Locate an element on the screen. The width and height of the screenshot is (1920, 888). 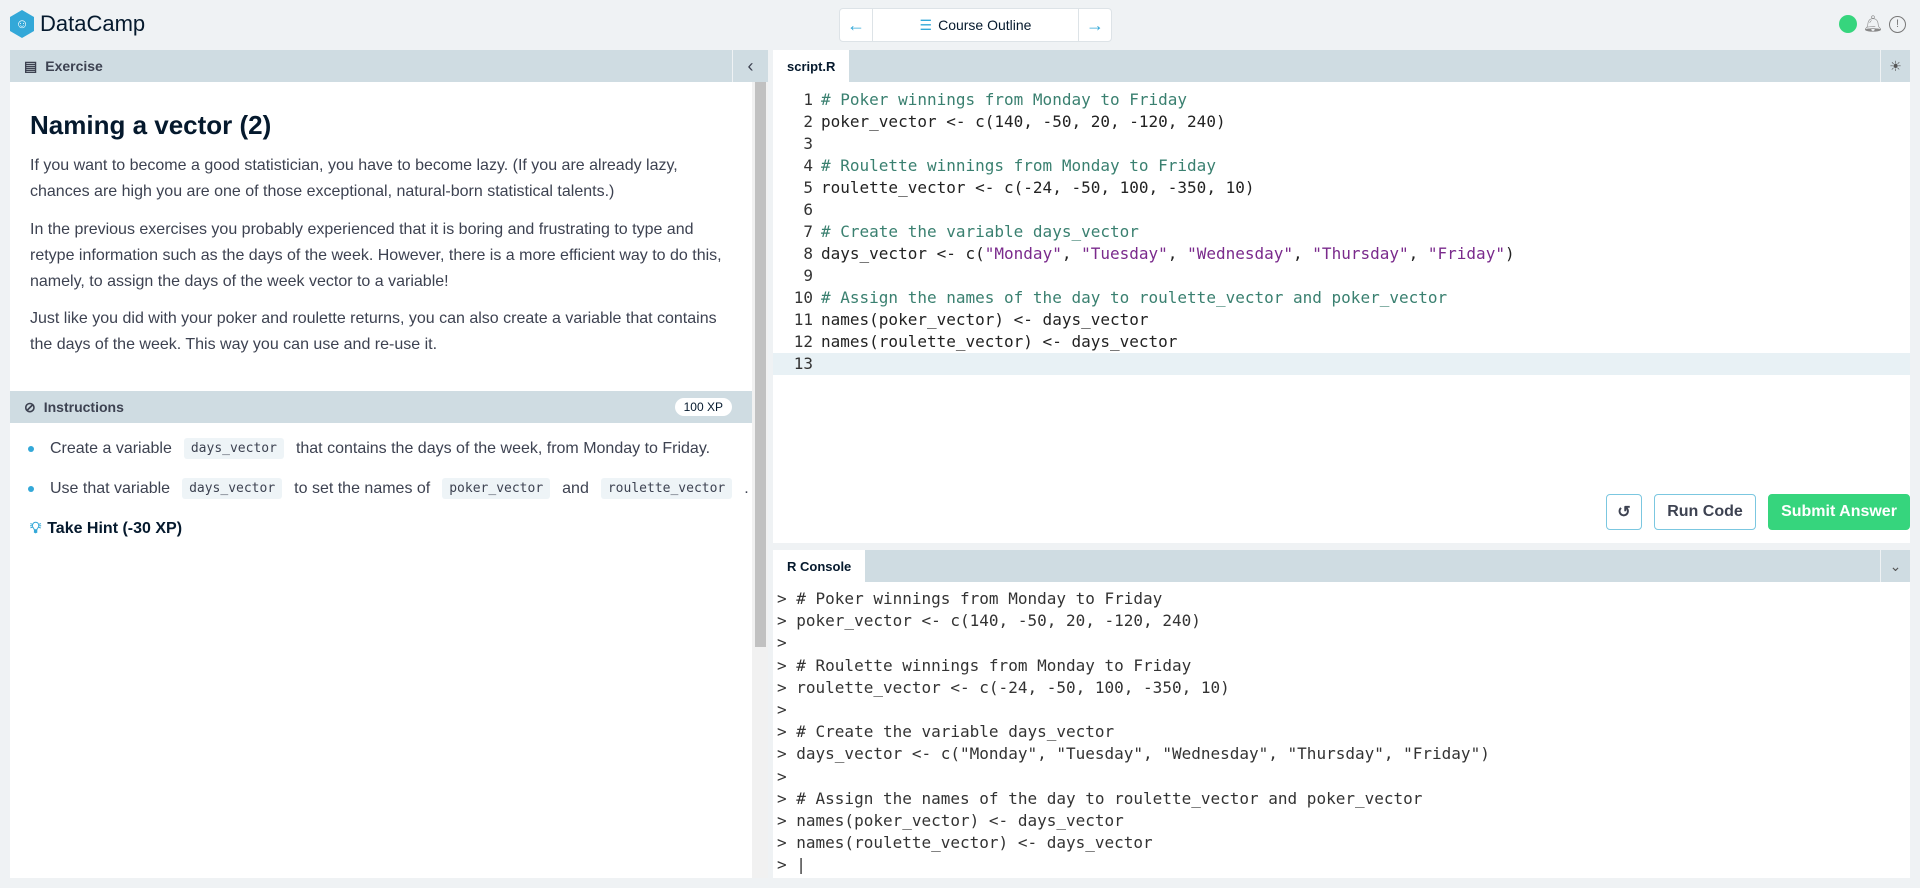
code-line: 13 is located at coordinates (1341, 364).